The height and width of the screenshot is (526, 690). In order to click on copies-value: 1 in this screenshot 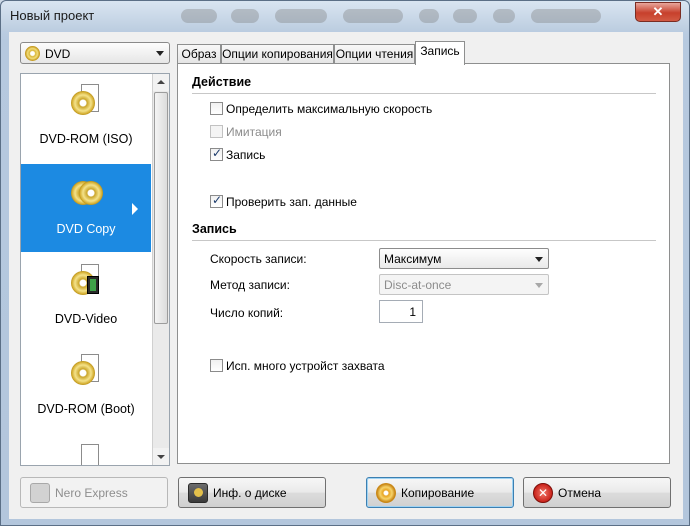, I will do `click(412, 312)`.